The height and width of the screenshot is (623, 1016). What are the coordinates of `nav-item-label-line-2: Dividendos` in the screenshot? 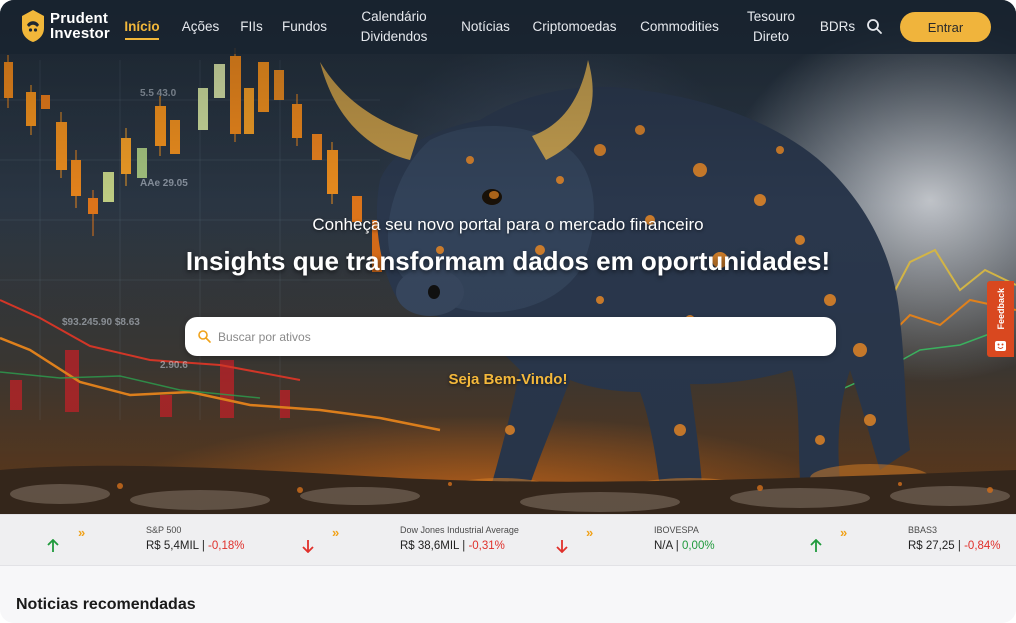 It's located at (394, 36).